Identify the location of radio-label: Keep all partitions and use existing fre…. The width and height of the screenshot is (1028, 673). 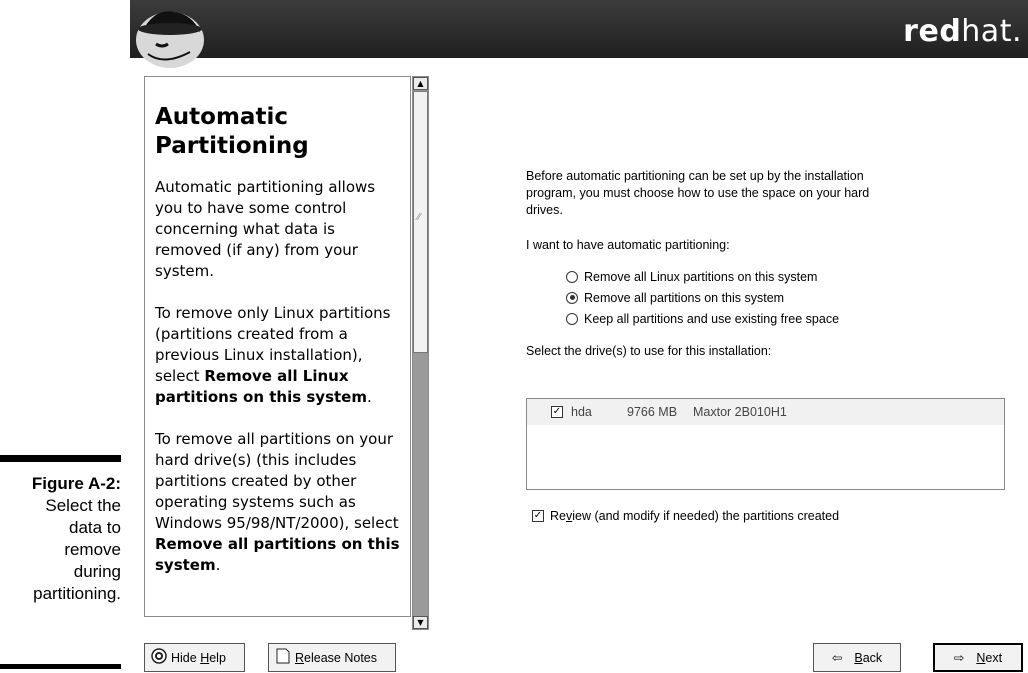
(712, 318).